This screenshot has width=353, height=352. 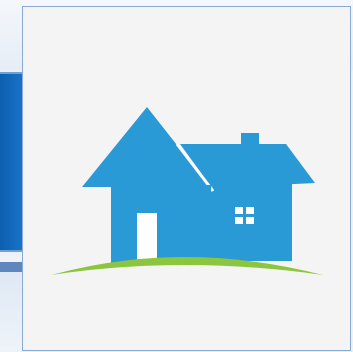 I want to click on house-front-wall, so click(x=161, y=224).